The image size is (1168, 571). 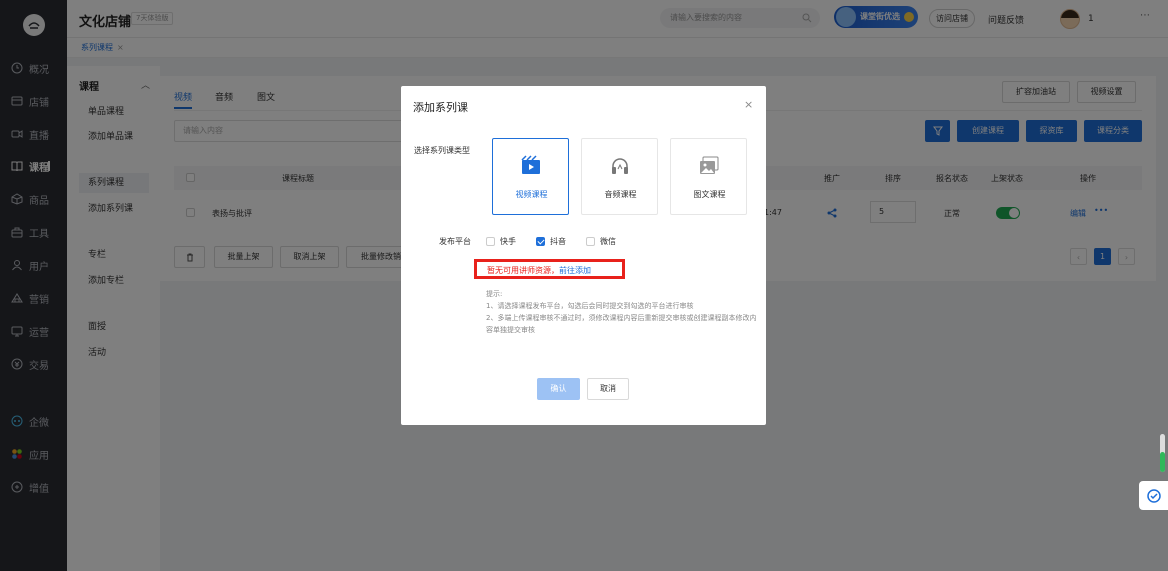 I want to click on service-icon, so click(x=1153, y=495).